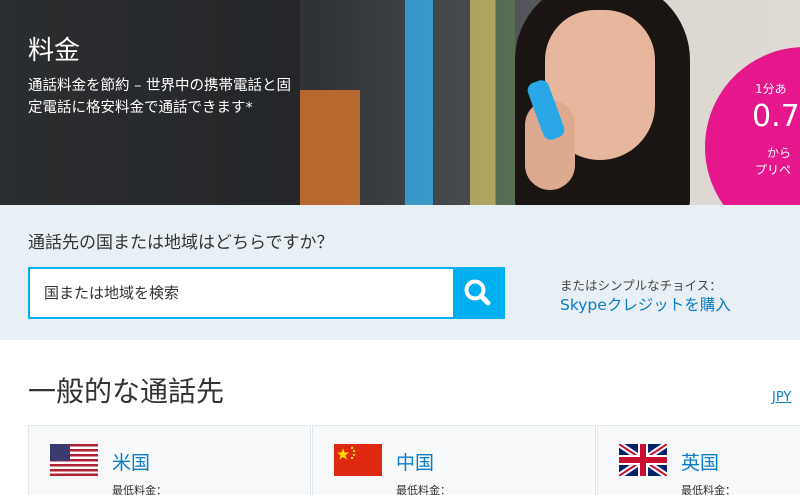 Image resolution: width=800 pixels, height=495 pixels. What do you see at coordinates (602, 102) in the screenshot?
I see `hero-photo-person` at bounding box center [602, 102].